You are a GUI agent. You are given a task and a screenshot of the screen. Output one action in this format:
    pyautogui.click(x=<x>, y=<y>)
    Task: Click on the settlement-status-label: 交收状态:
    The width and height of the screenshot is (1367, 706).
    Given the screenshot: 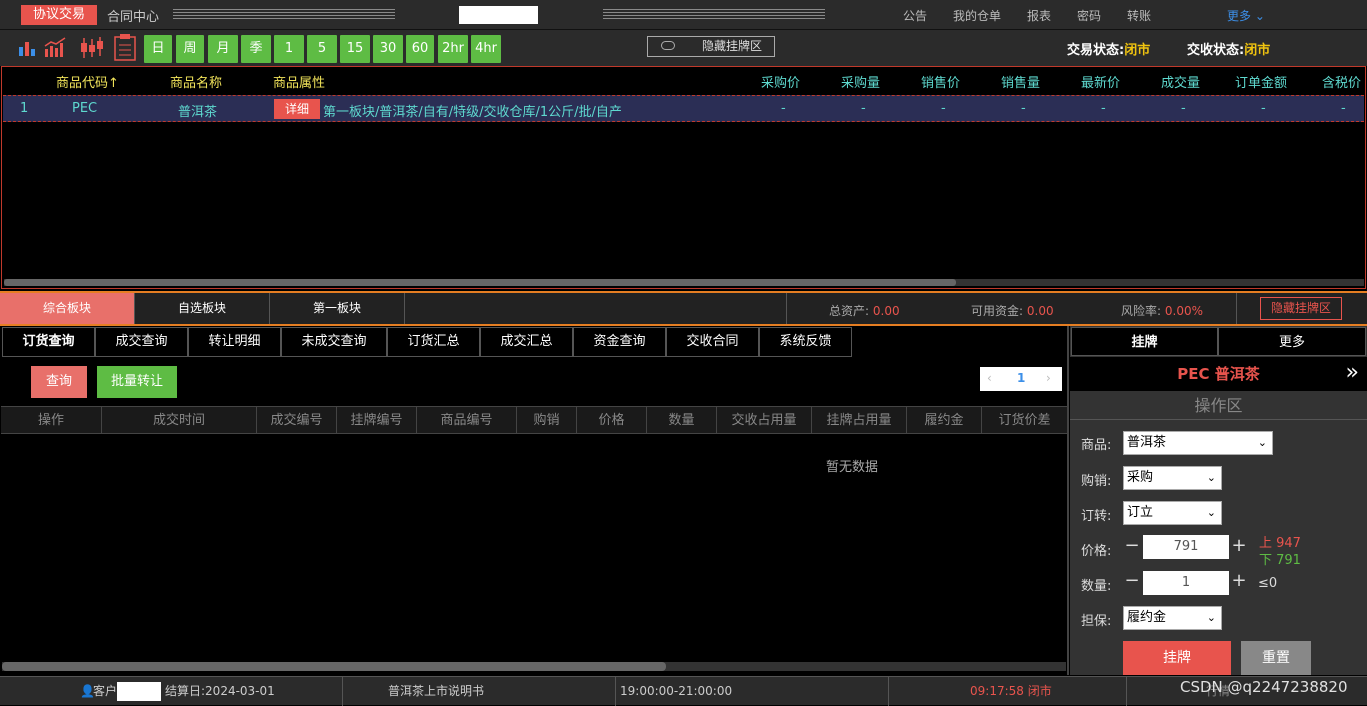 What is the action you would take?
    pyautogui.click(x=1216, y=50)
    